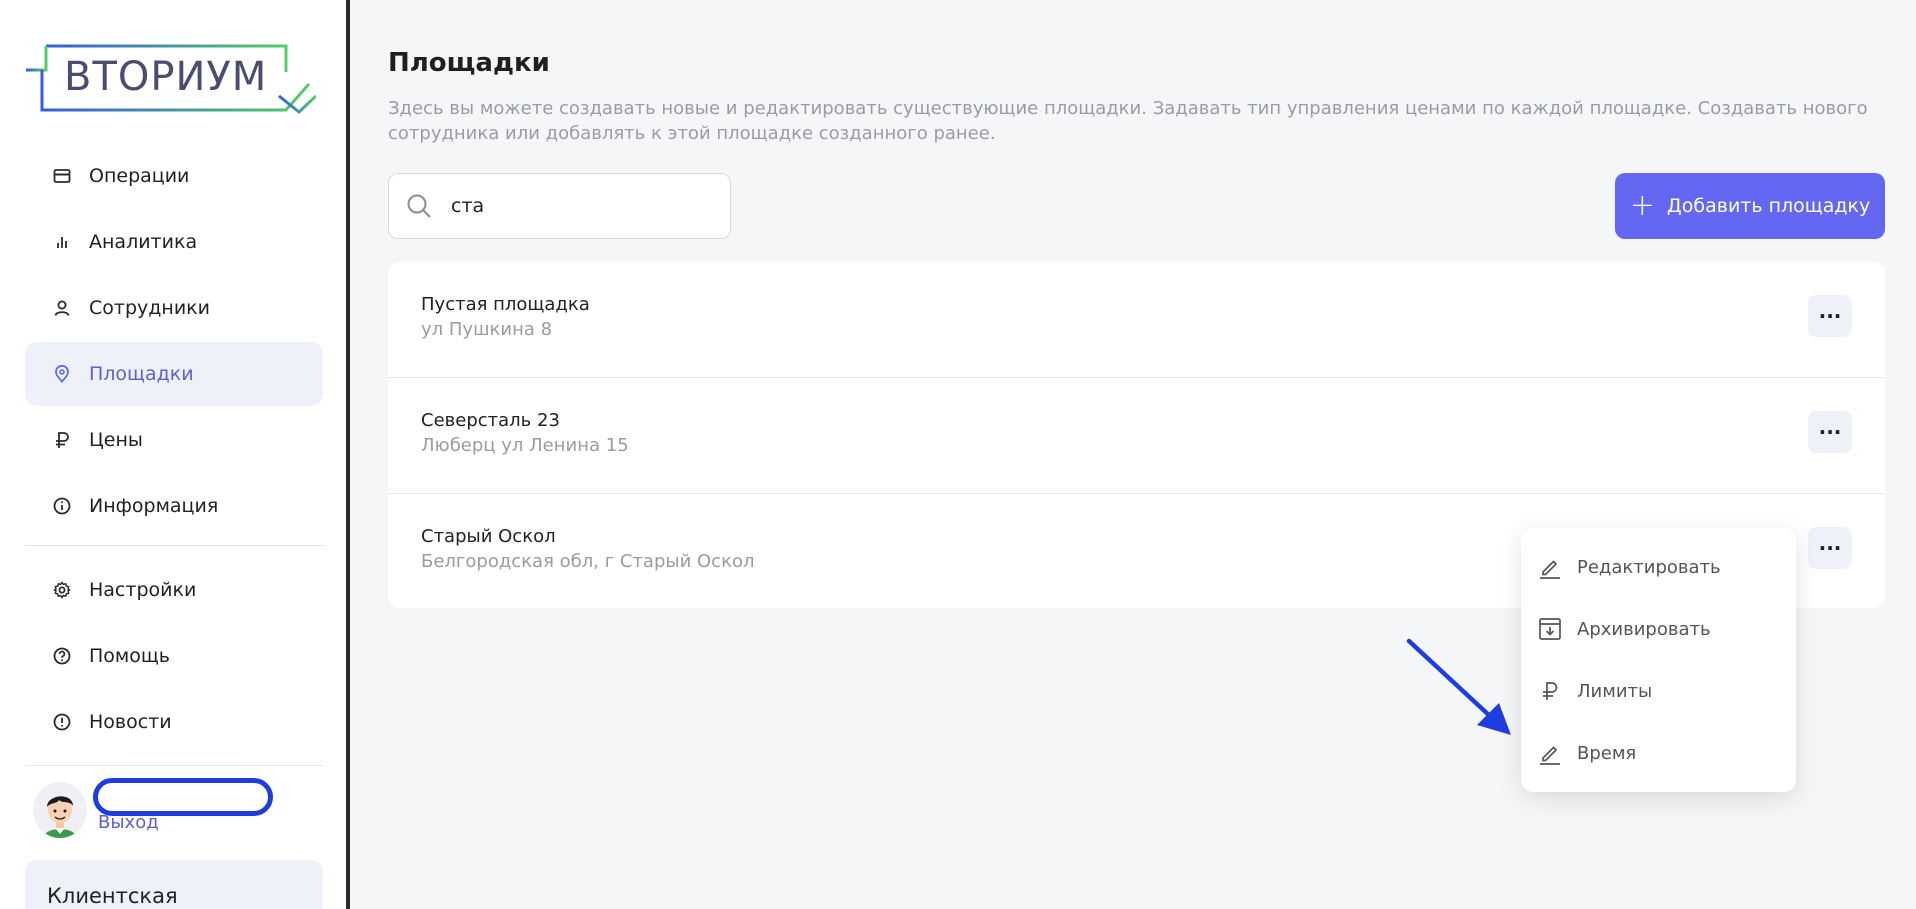 The image size is (1916, 909). Describe the element at coordinates (490, 420) in the screenshot. I see `site-name: Северсталь 23` at that location.